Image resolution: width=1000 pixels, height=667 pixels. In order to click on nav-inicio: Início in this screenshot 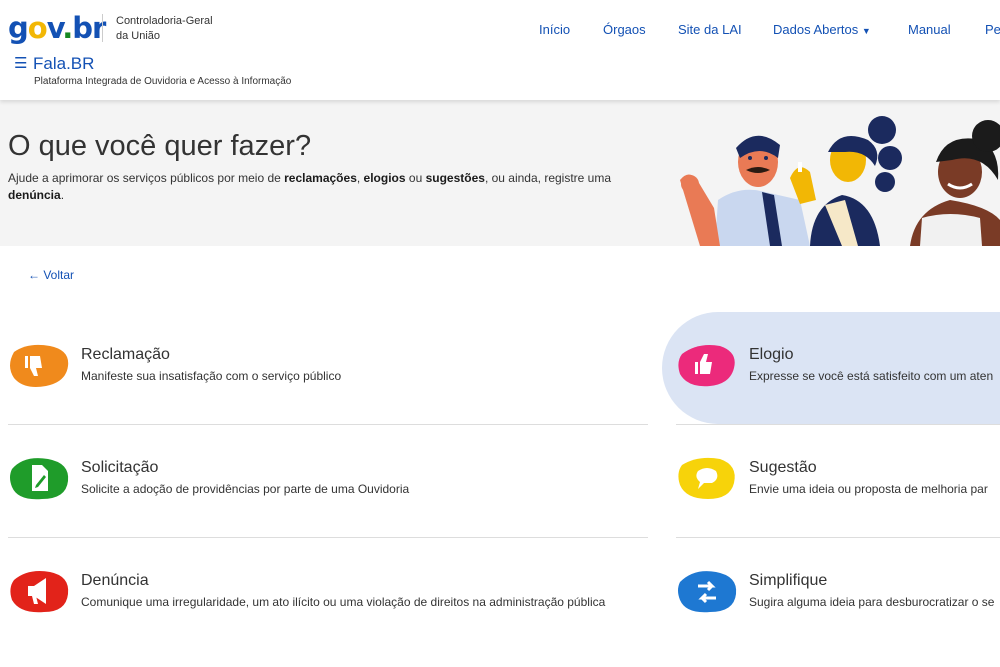, I will do `click(554, 29)`.